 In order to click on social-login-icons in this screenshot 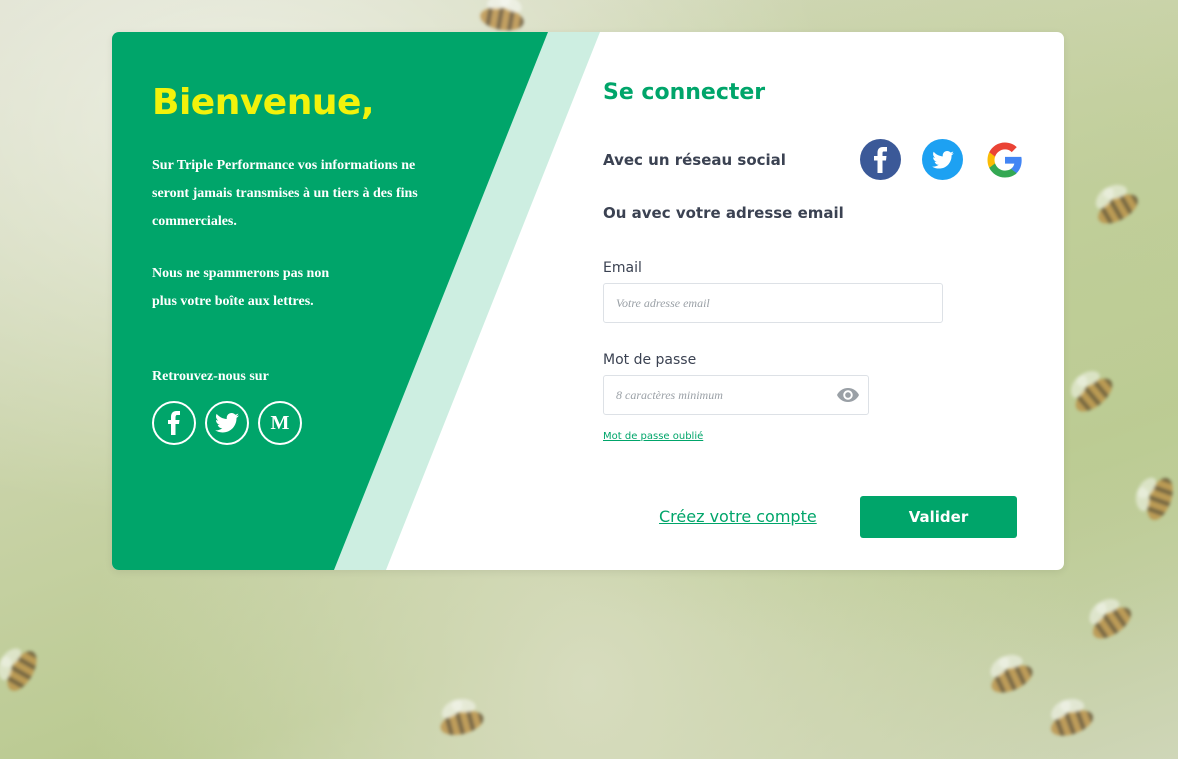, I will do `click(942, 159)`.